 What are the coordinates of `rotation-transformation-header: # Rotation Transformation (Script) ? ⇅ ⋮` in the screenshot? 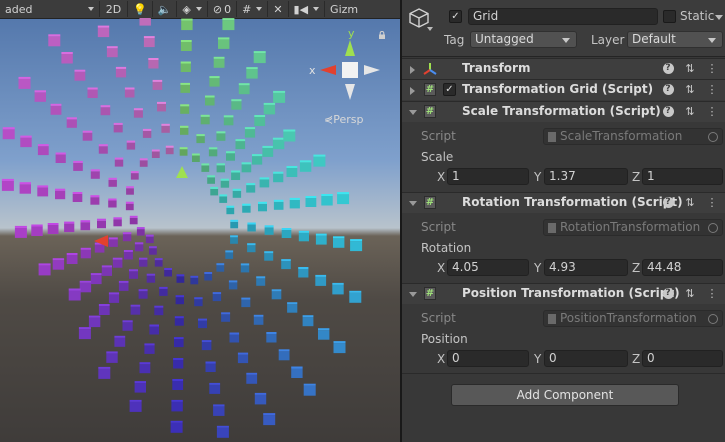 It's located at (563, 202).